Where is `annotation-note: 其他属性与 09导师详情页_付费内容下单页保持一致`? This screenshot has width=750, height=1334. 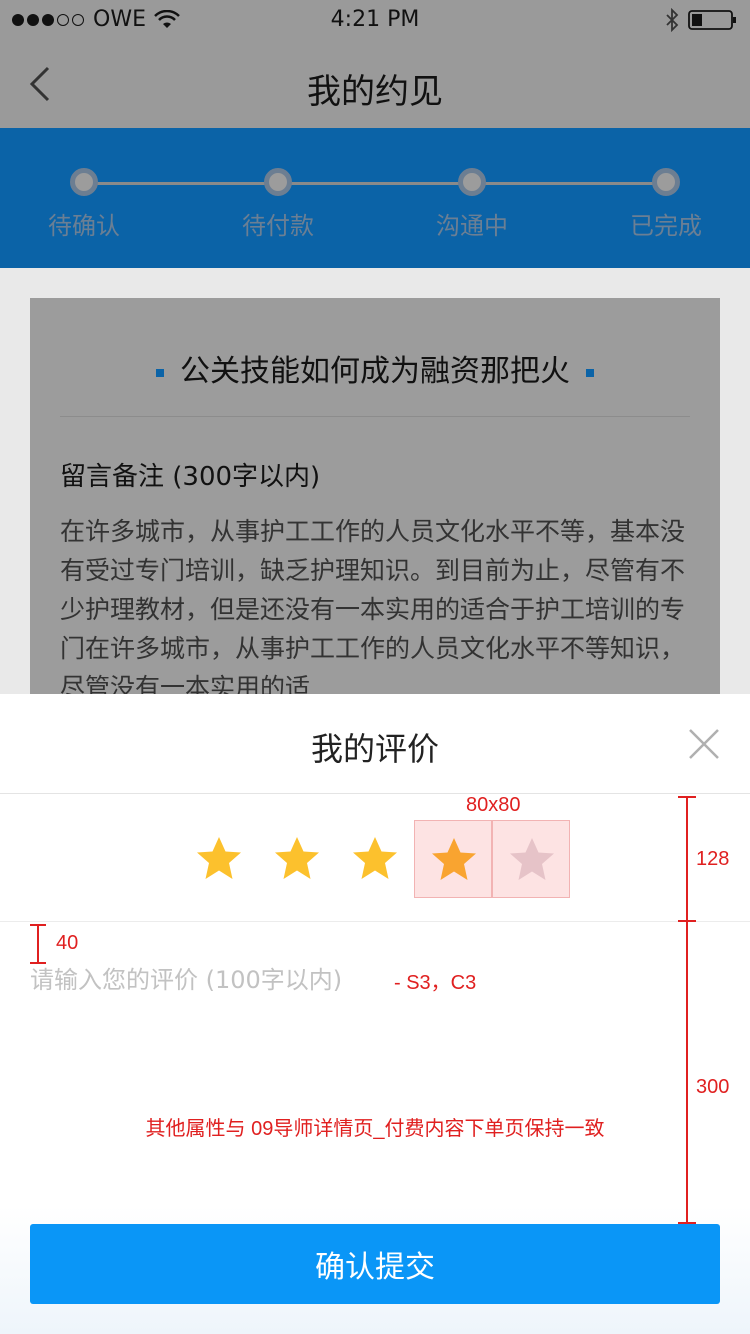 annotation-note: 其他属性与 09导师详情页_付费内容下单页保持一致 is located at coordinates (375, 1129).